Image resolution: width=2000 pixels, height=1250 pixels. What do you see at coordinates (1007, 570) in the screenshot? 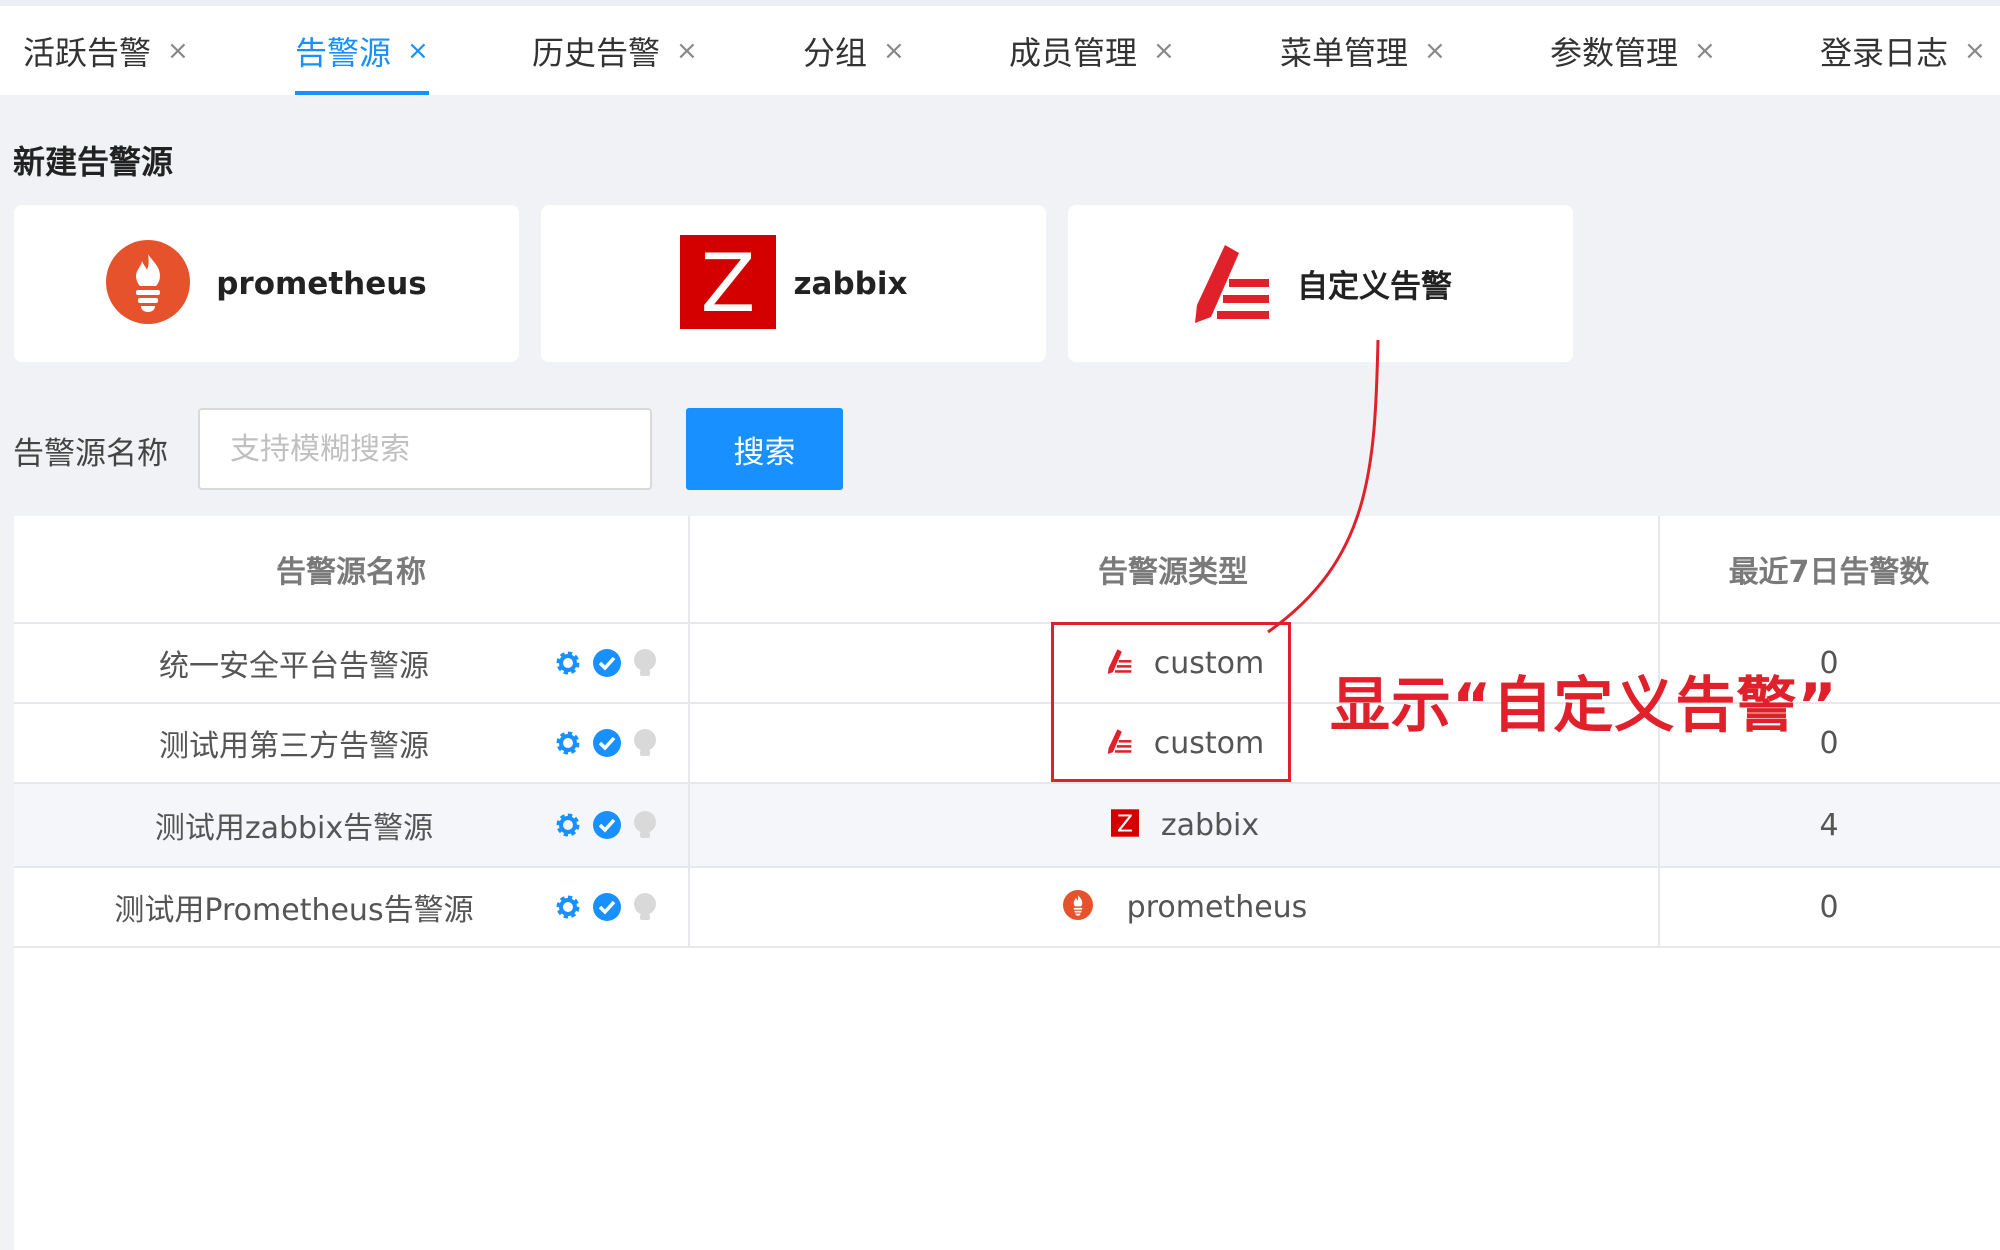
I see `table-header: 告警源名称 告警源类型 最近7日告警数` at bounding box center [1007, 570].